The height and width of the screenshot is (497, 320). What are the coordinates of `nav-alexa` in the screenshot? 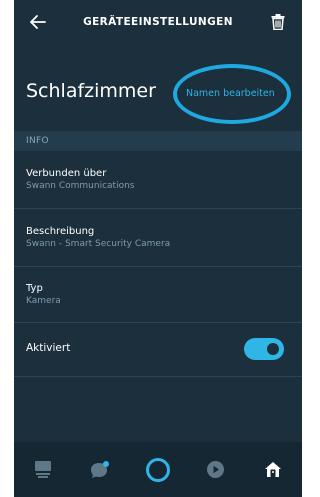 It's located at (158, 470).